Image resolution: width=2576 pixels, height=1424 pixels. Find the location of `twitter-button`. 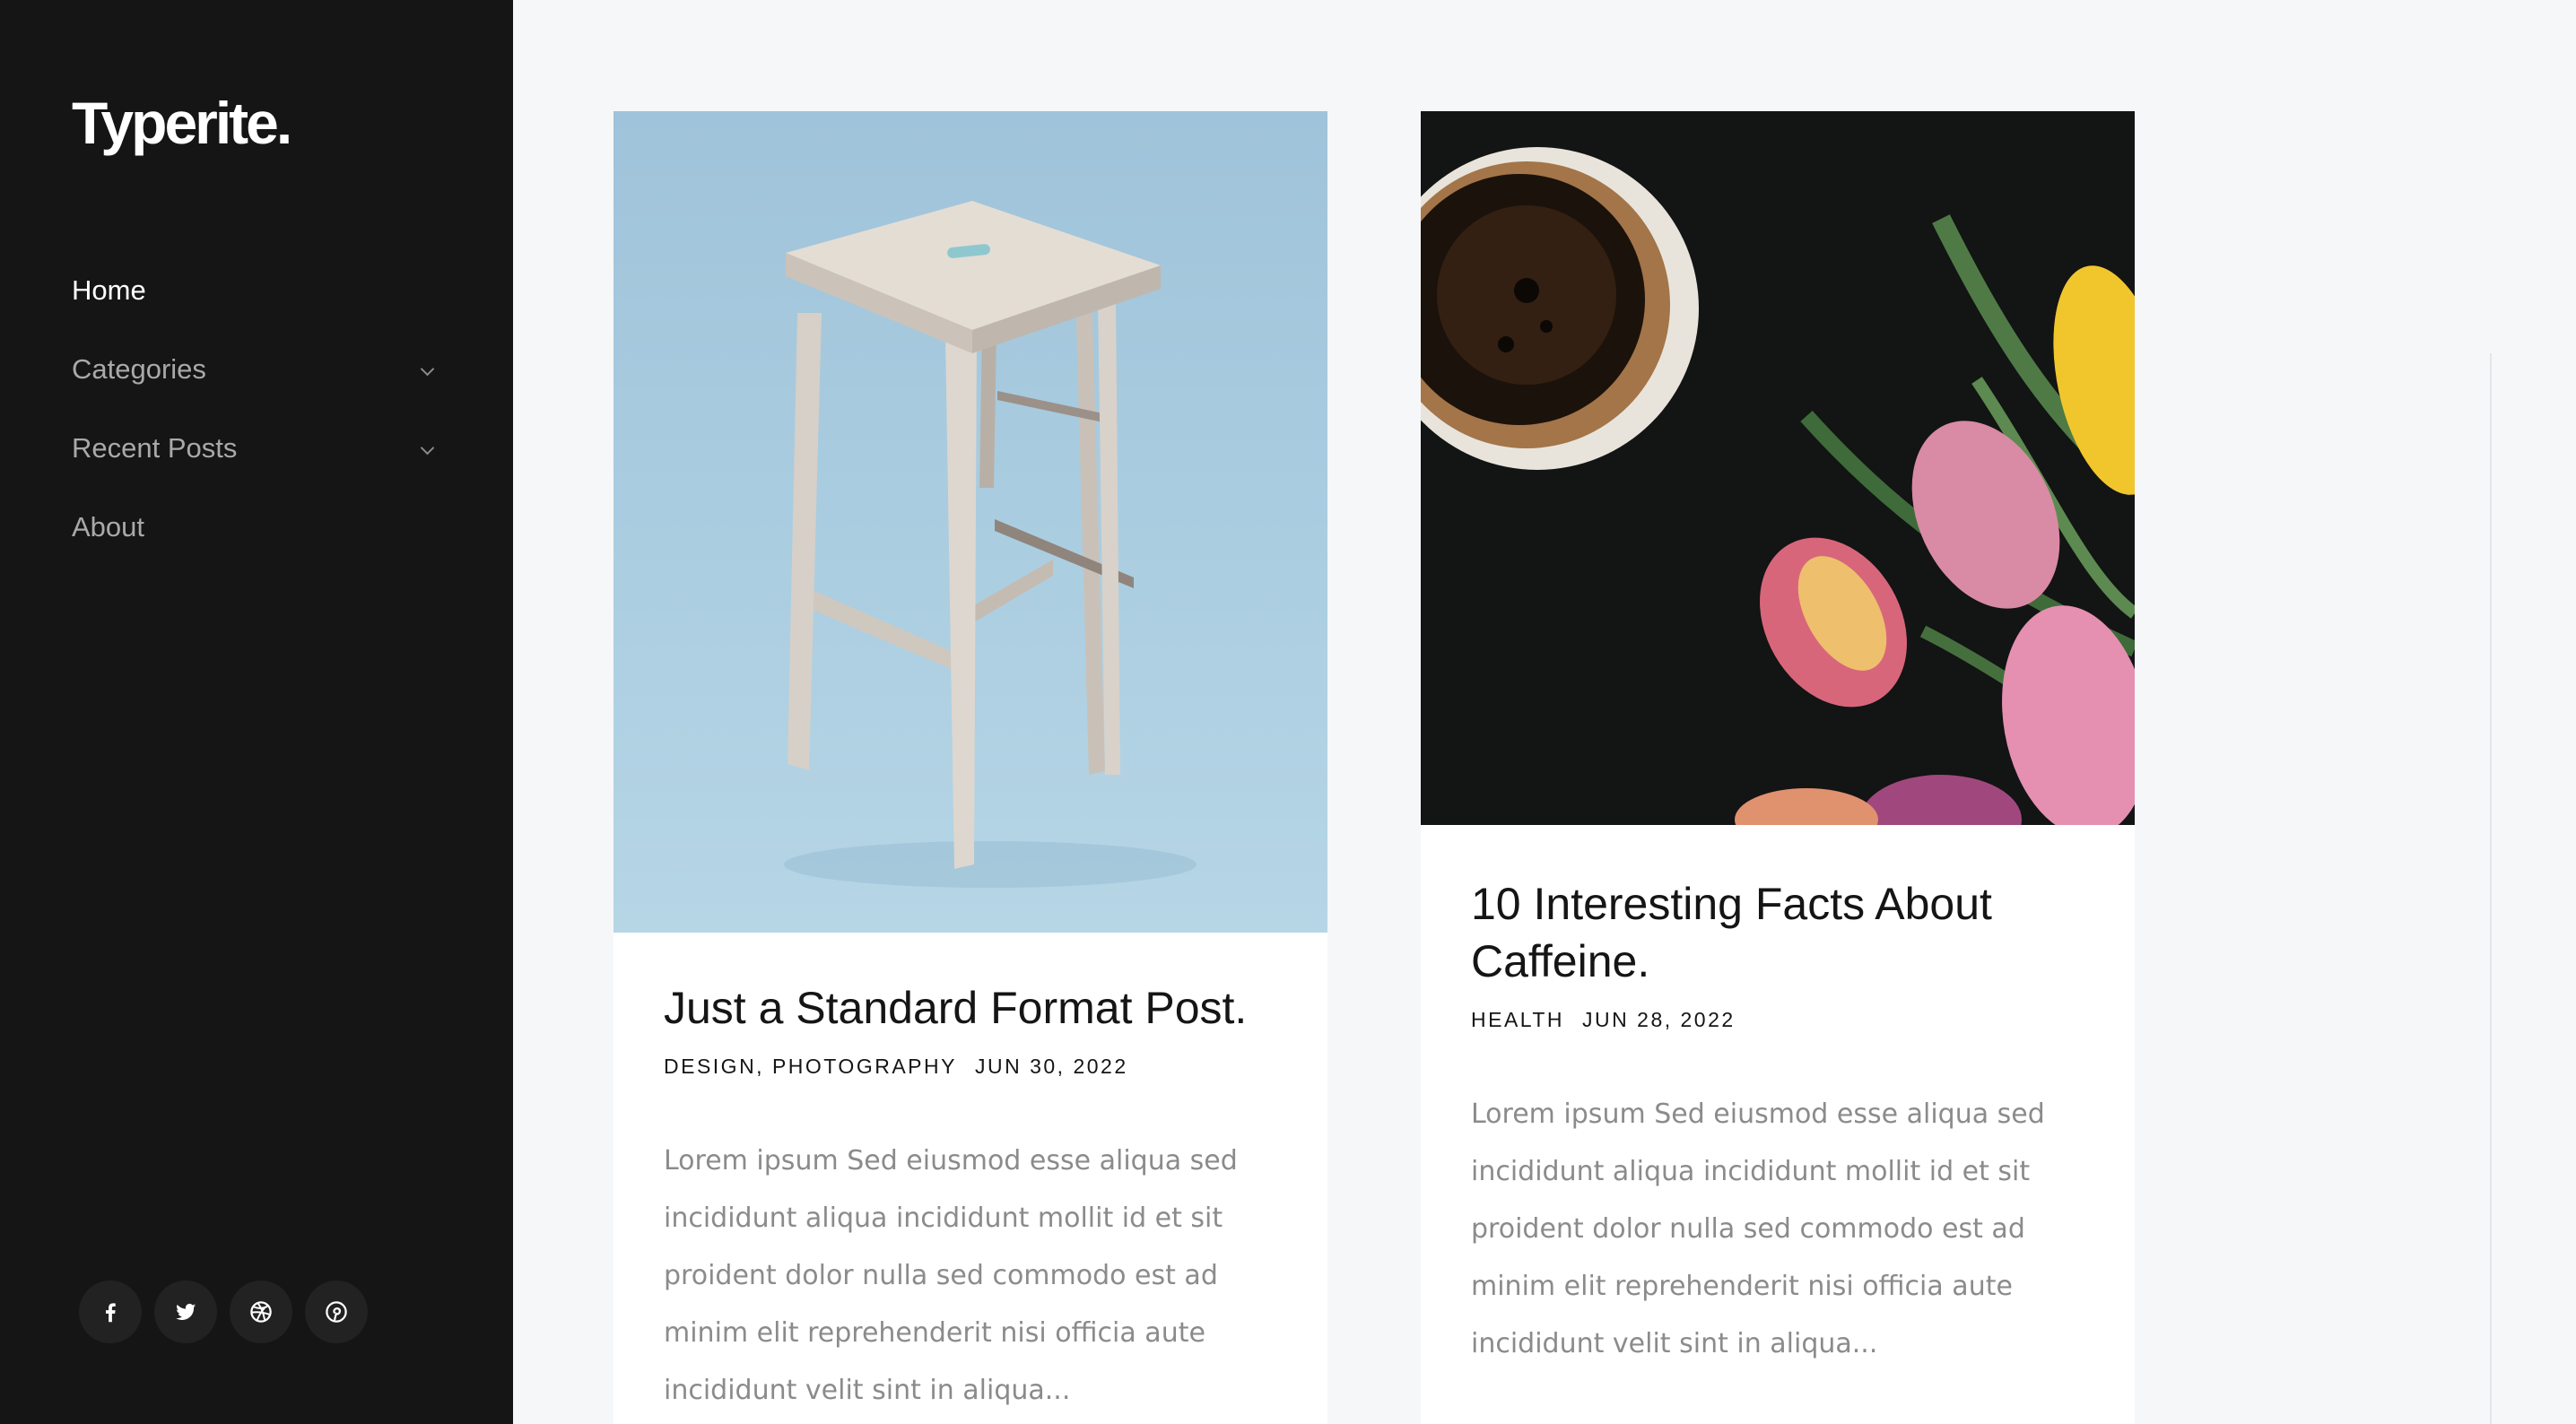

twitter-button is located at coordinates (185, 1312).